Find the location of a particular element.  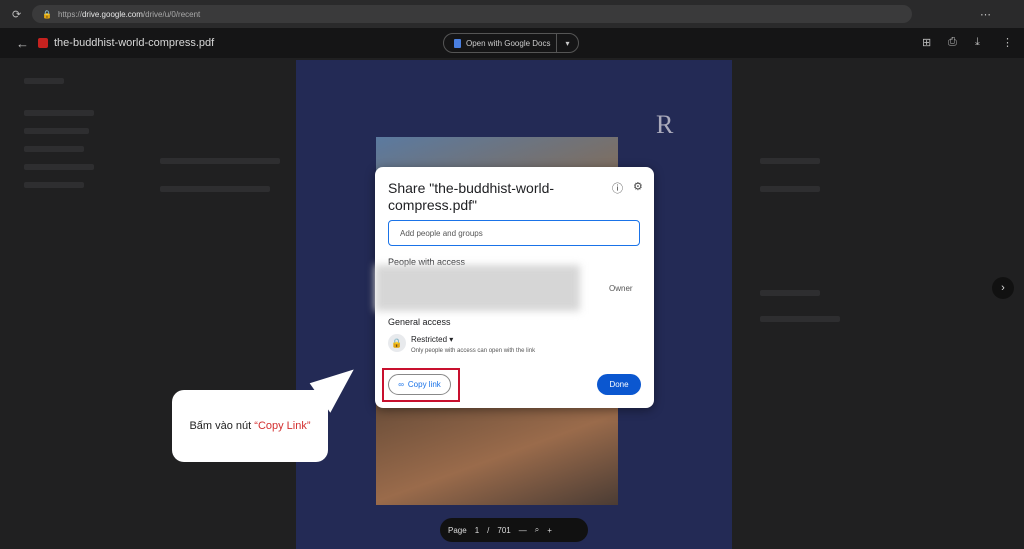

url-prefix: https:// is located at coordinates (69, 14).